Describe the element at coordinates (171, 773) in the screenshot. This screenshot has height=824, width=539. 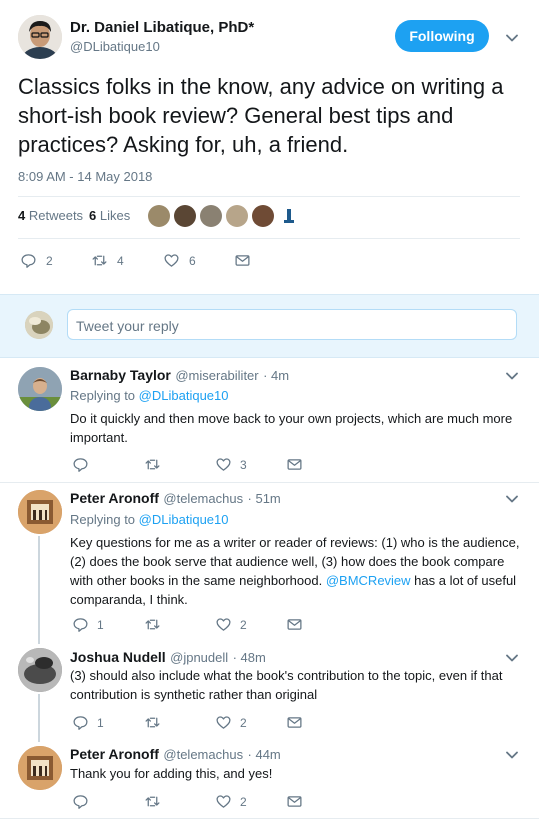
I see `reply-text: Thank you for adding this, and yes!` at that location.